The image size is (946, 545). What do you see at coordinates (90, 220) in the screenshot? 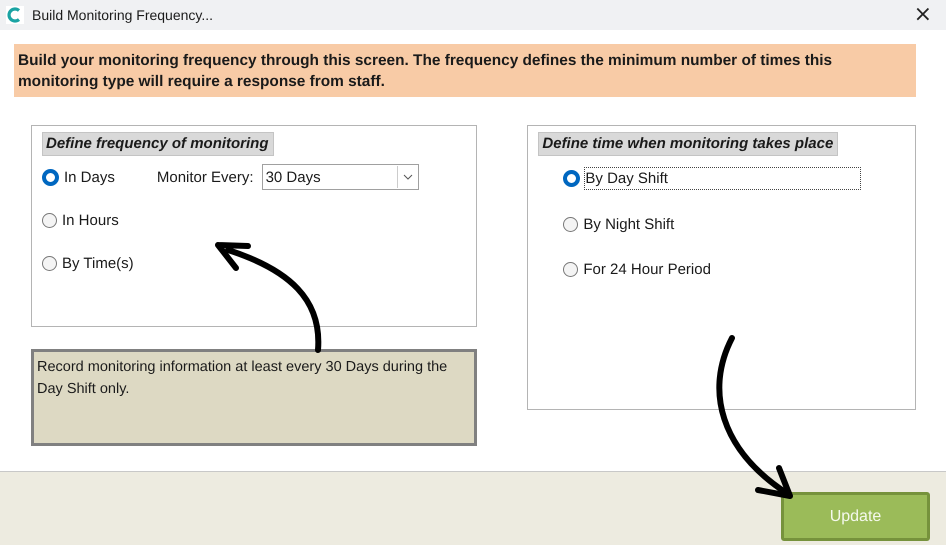
I see `radio-label: In Hours` at bounding box center [90, 220].